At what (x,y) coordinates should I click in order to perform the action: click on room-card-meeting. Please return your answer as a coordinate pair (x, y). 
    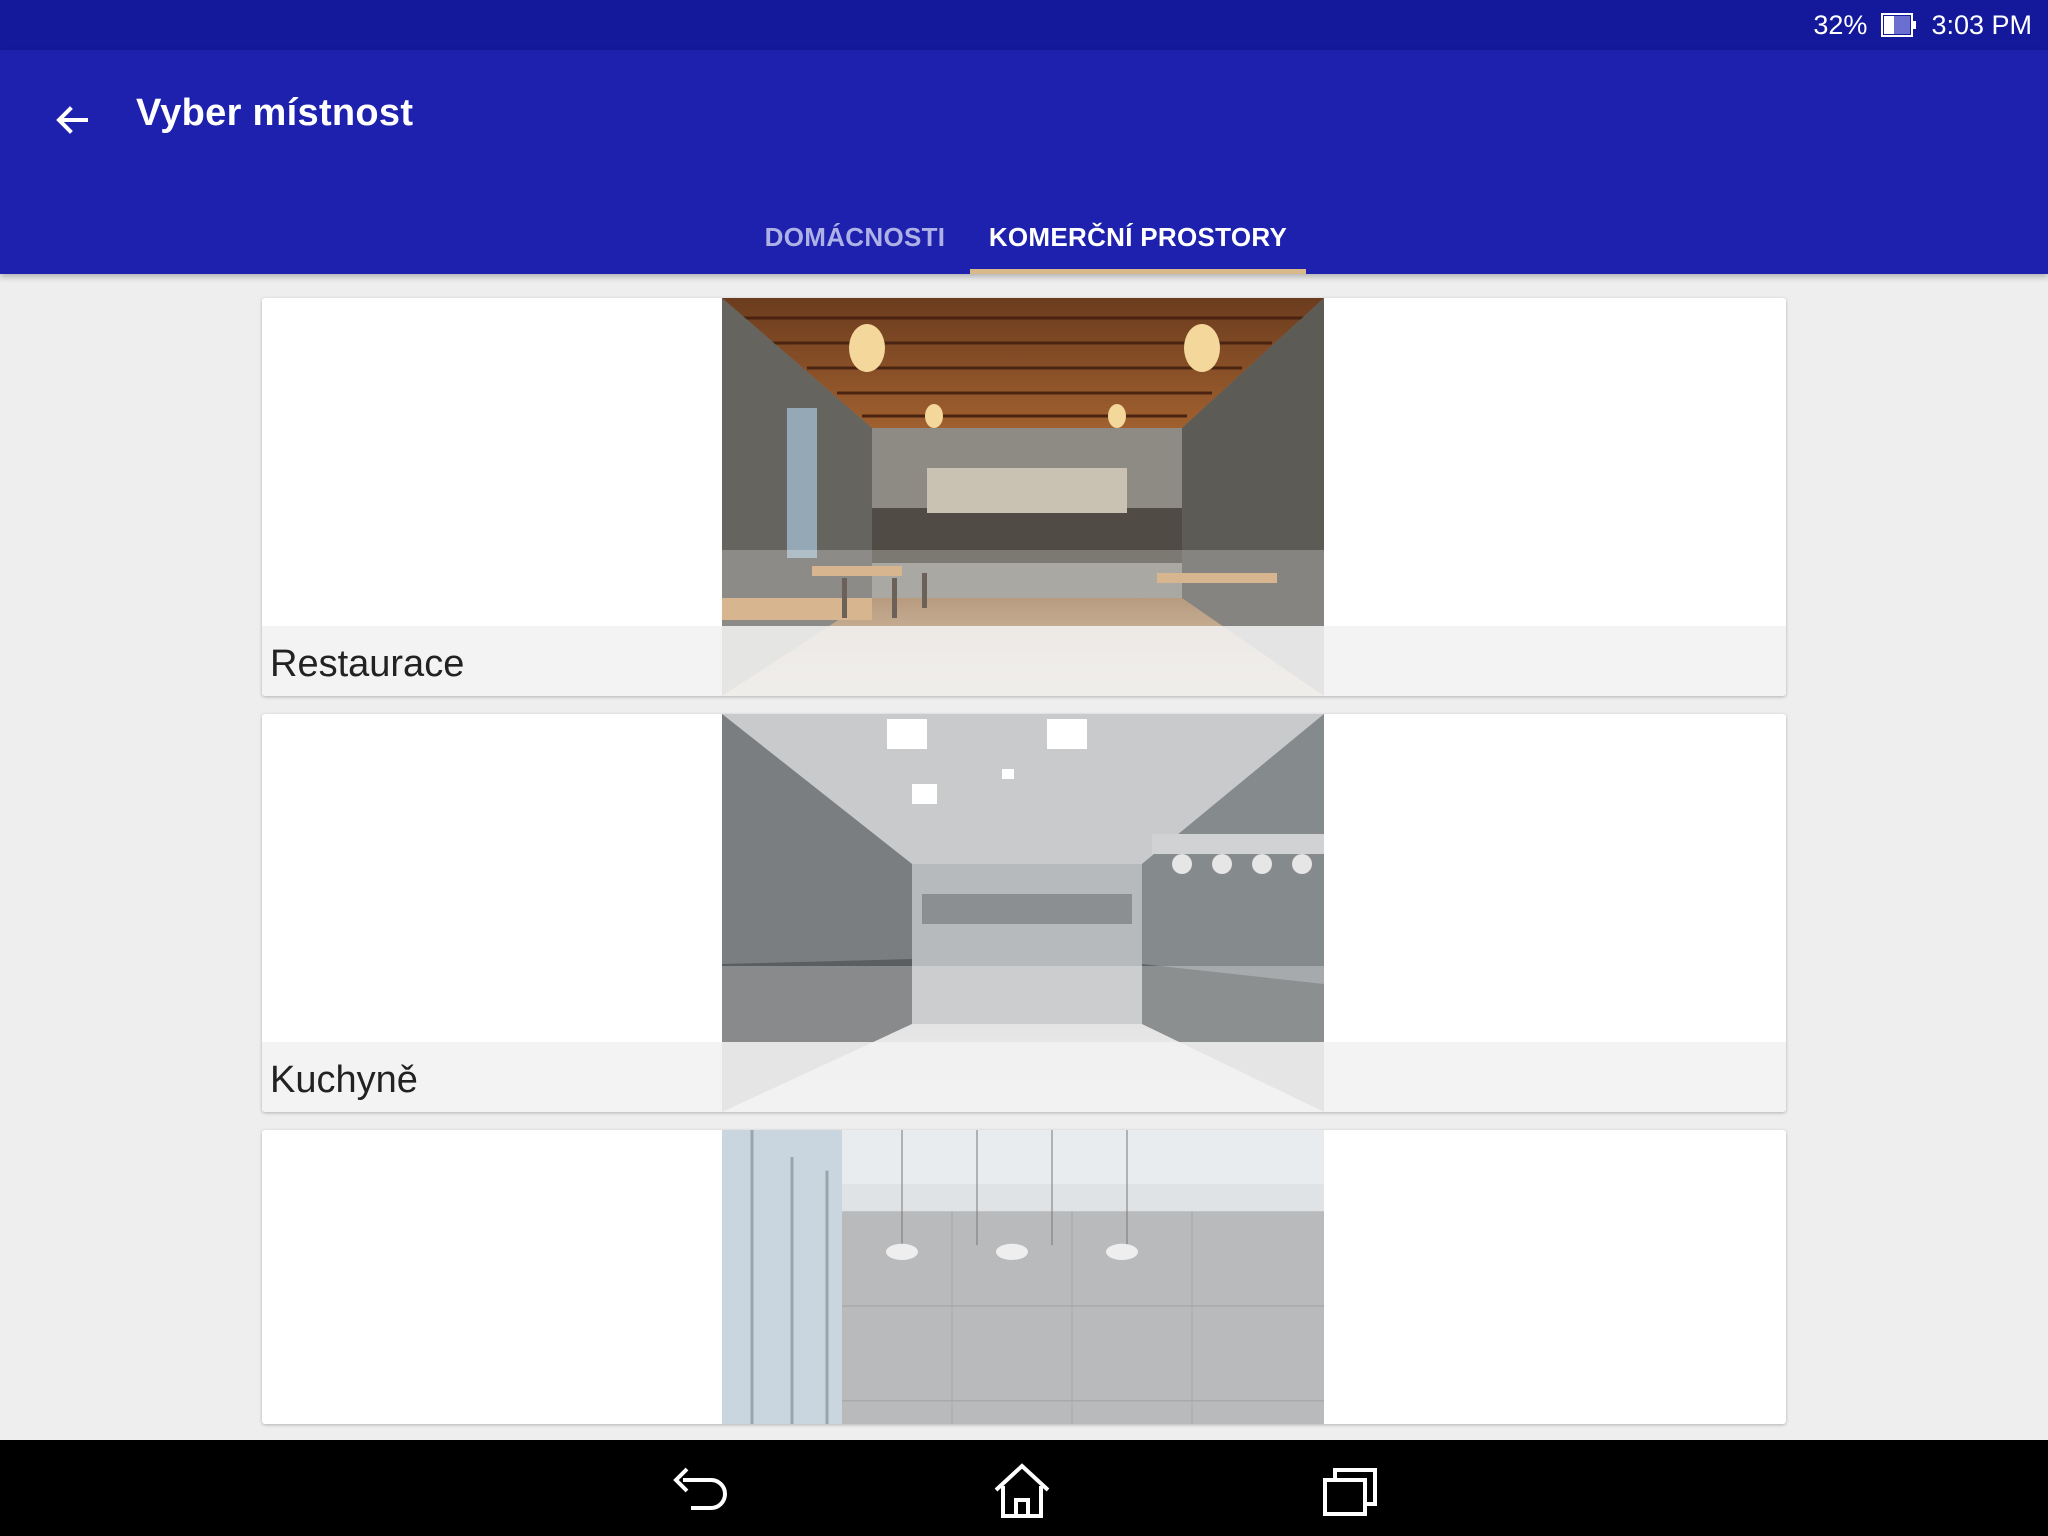
    Looking at the image, I should click on (1024, 1277).